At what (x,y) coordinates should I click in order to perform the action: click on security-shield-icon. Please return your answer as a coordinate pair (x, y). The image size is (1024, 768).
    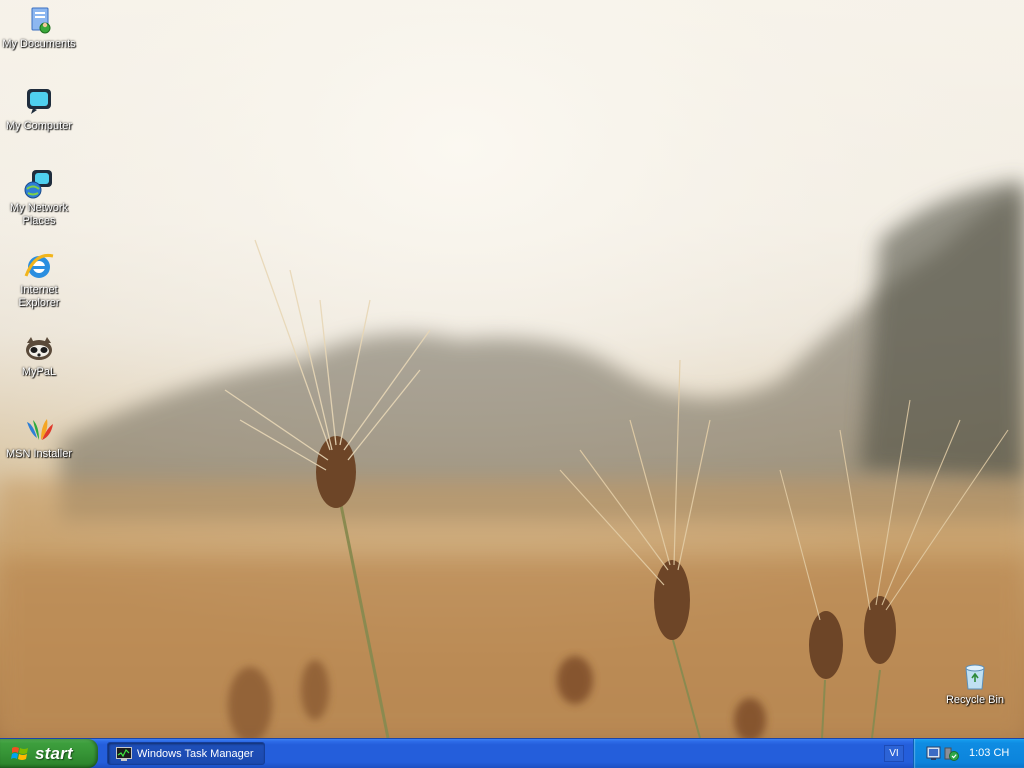
    Looking at the image, I should click on (951, 753).